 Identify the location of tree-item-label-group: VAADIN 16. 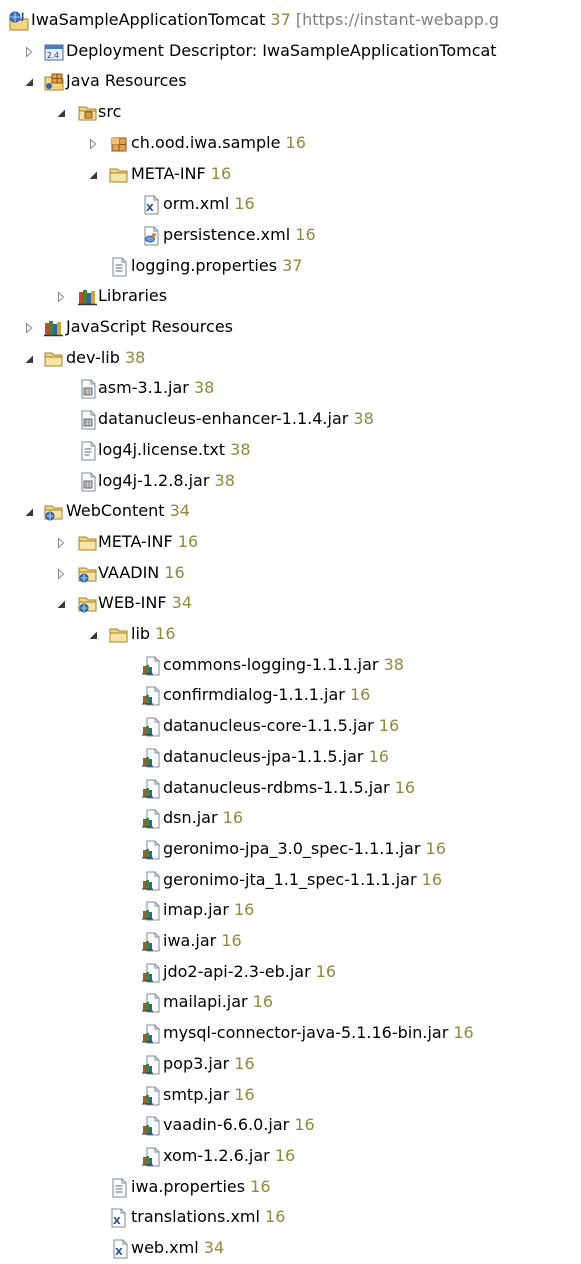
(141, 573).